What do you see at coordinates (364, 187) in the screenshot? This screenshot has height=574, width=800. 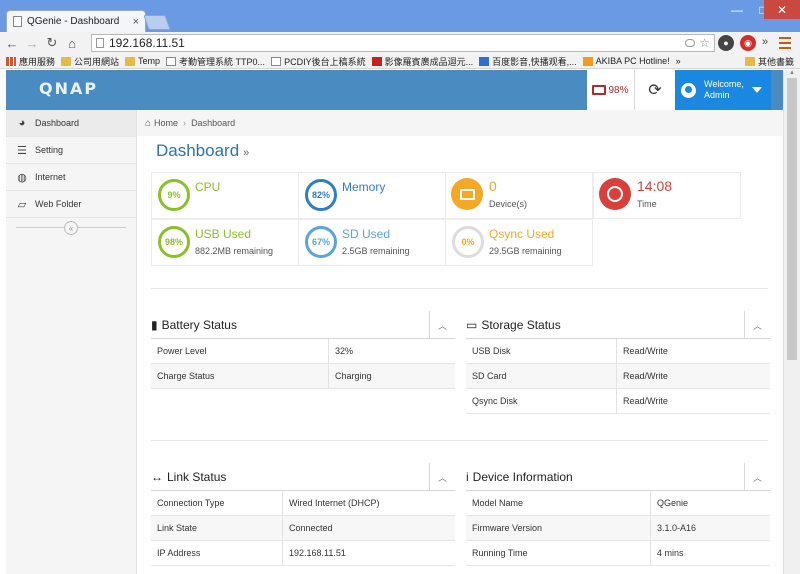 I see `memory-label: Memory` at bounding box center [364, 187].